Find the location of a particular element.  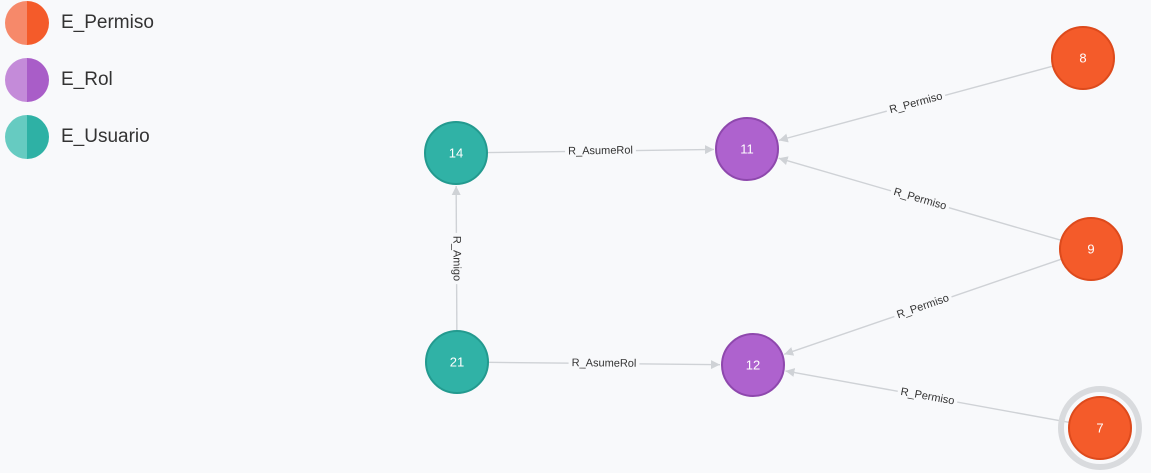

edge-14-11: R_AsumeRol is located at coordinates (600, 151).